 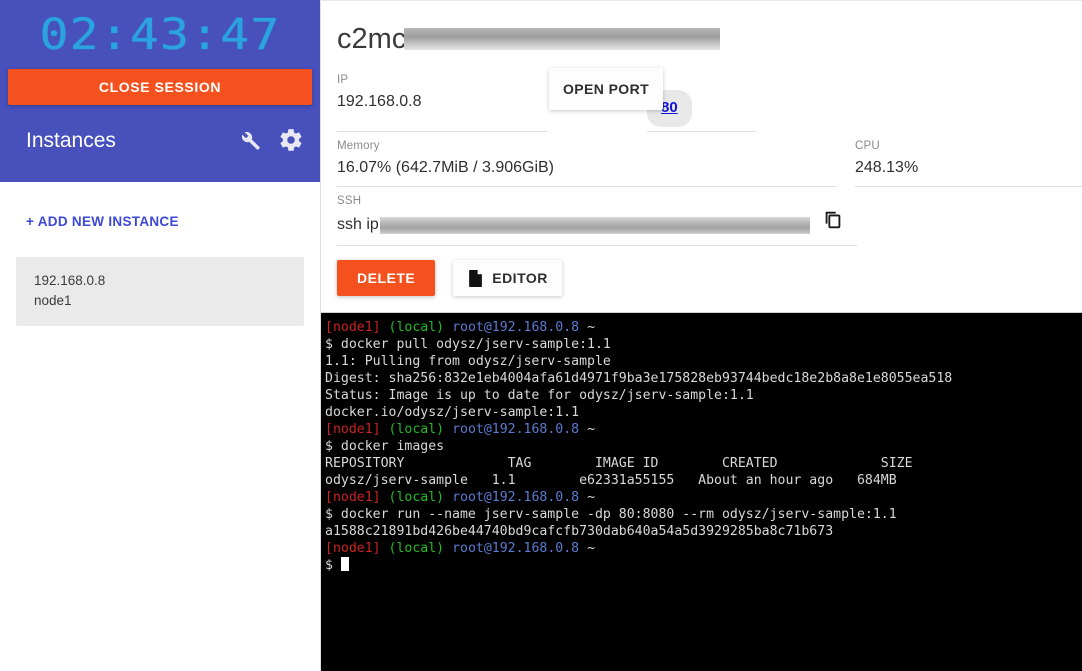 I want to click on editor-button: EDITOR, so click(x=507, y=278).